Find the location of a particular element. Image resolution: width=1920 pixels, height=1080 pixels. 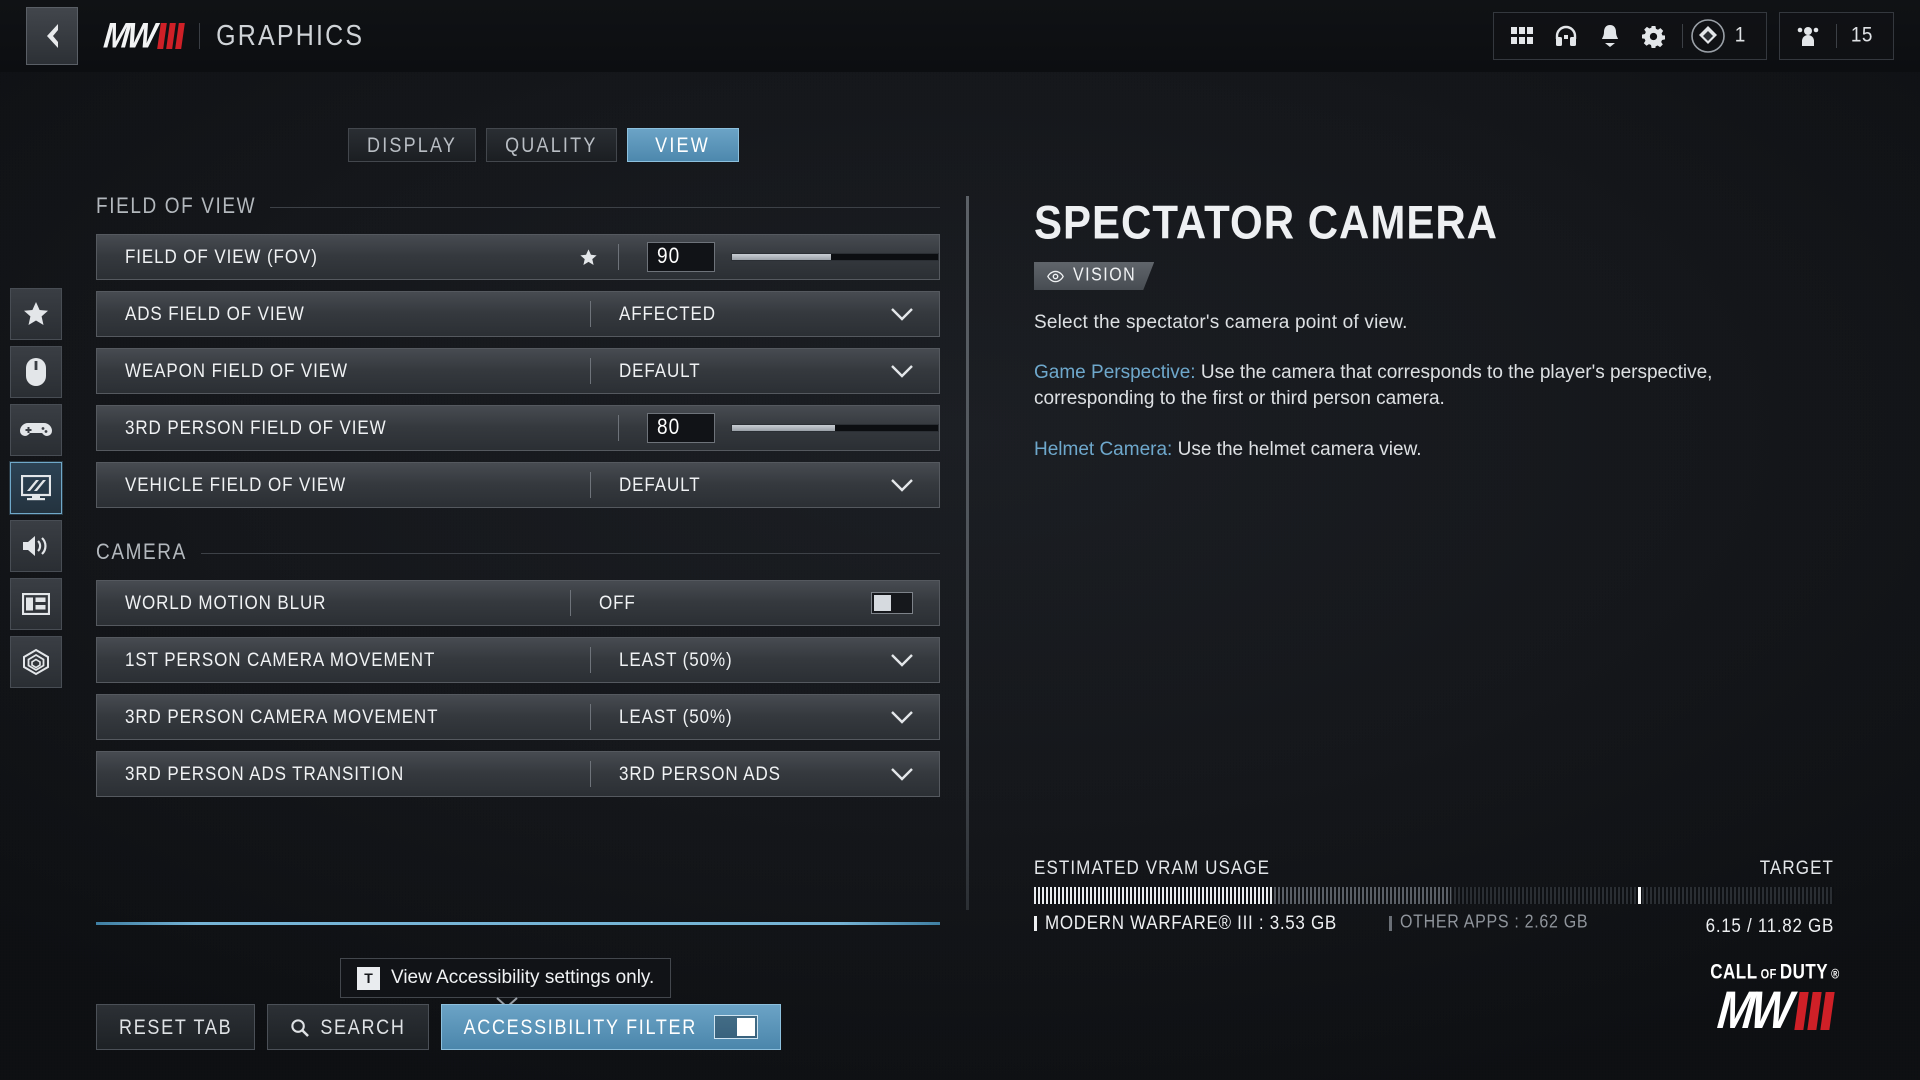

setting-row-fov: FIELD OF VIEW (FOV) 90 is located at coordinates (518, 257).